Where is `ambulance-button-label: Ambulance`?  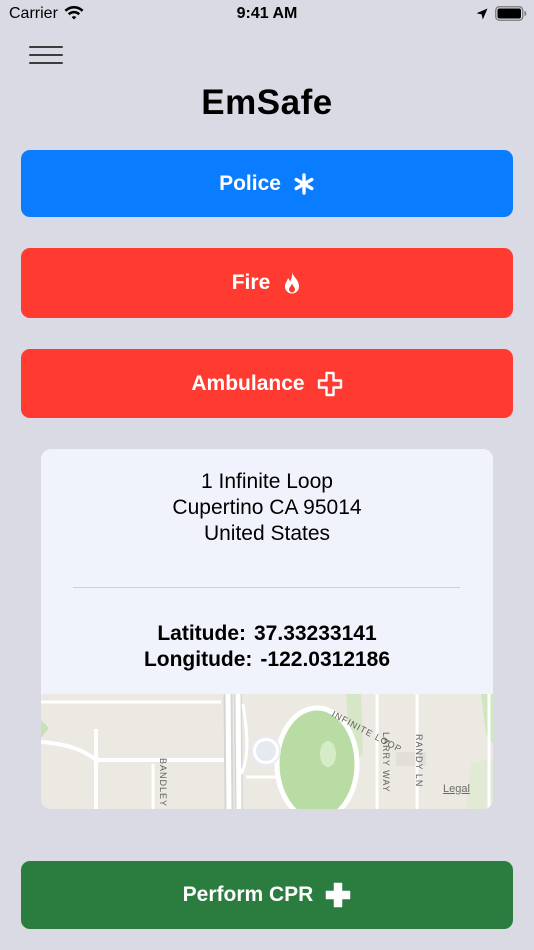 ambulance-button-label: Ambulance is located at coordinates (248, 383).